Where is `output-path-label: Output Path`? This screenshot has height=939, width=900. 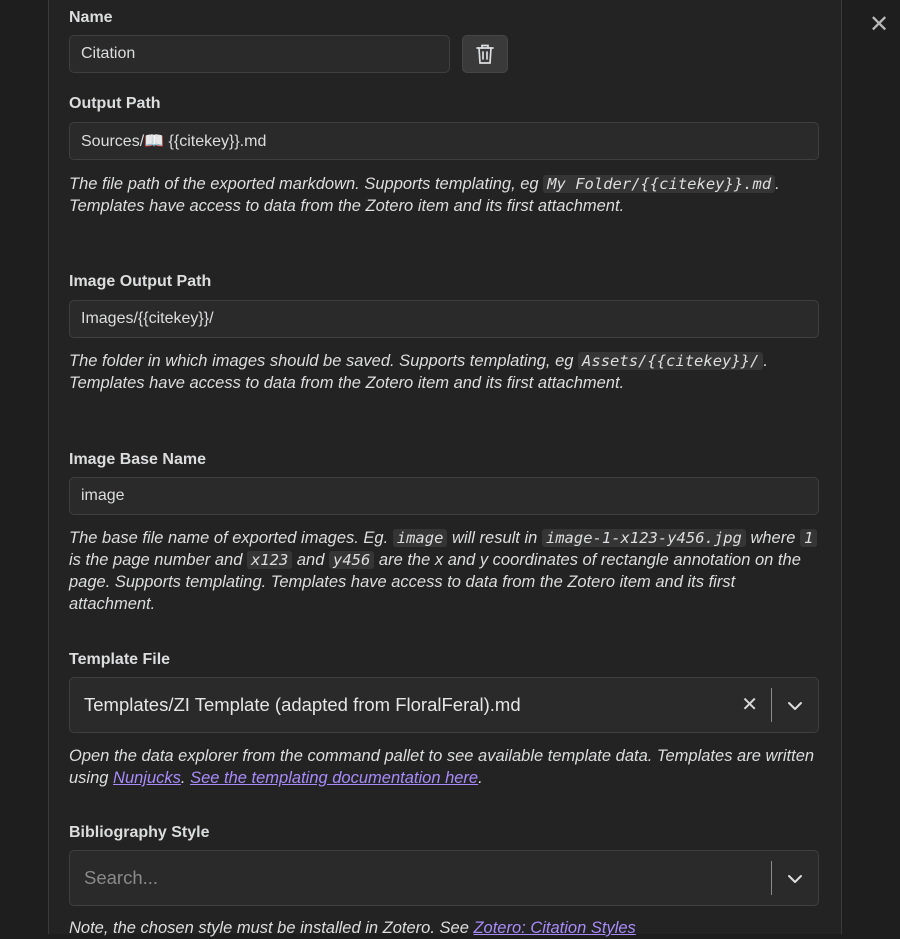
output-path-label: Output Path is located at coordinates (115, 103).